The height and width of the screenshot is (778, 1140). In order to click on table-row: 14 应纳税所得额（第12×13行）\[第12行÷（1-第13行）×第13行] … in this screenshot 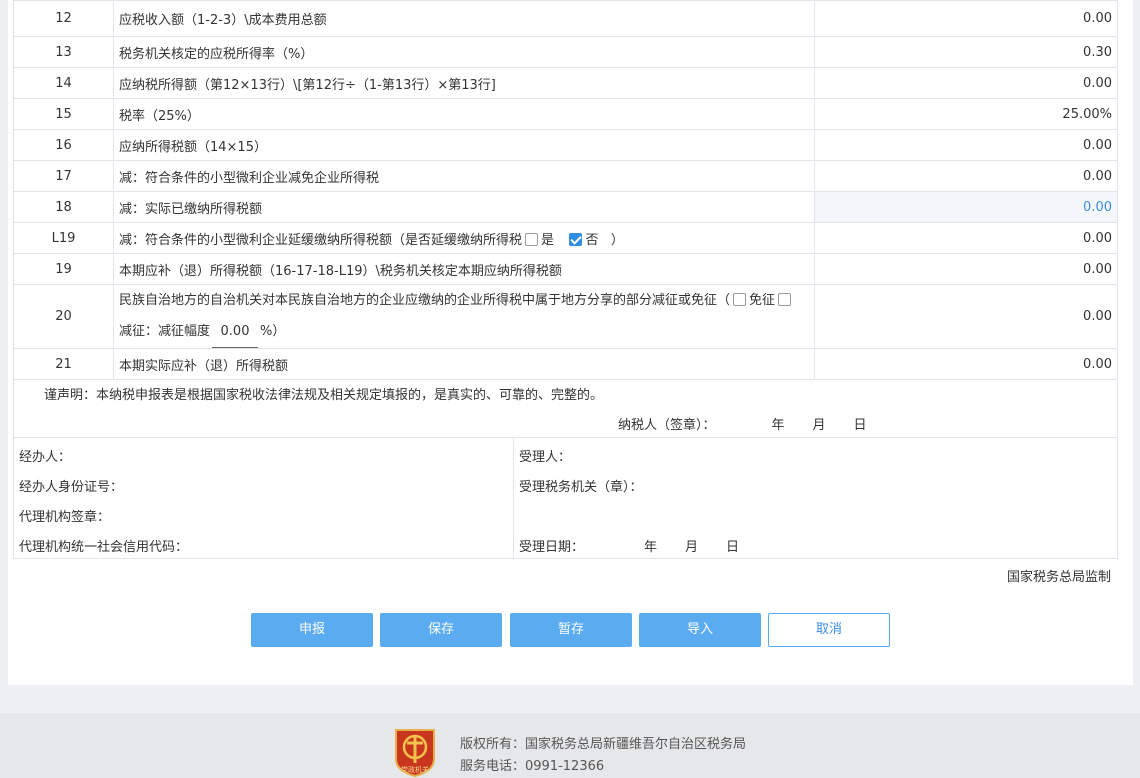, I will do `click(565, 83)`.